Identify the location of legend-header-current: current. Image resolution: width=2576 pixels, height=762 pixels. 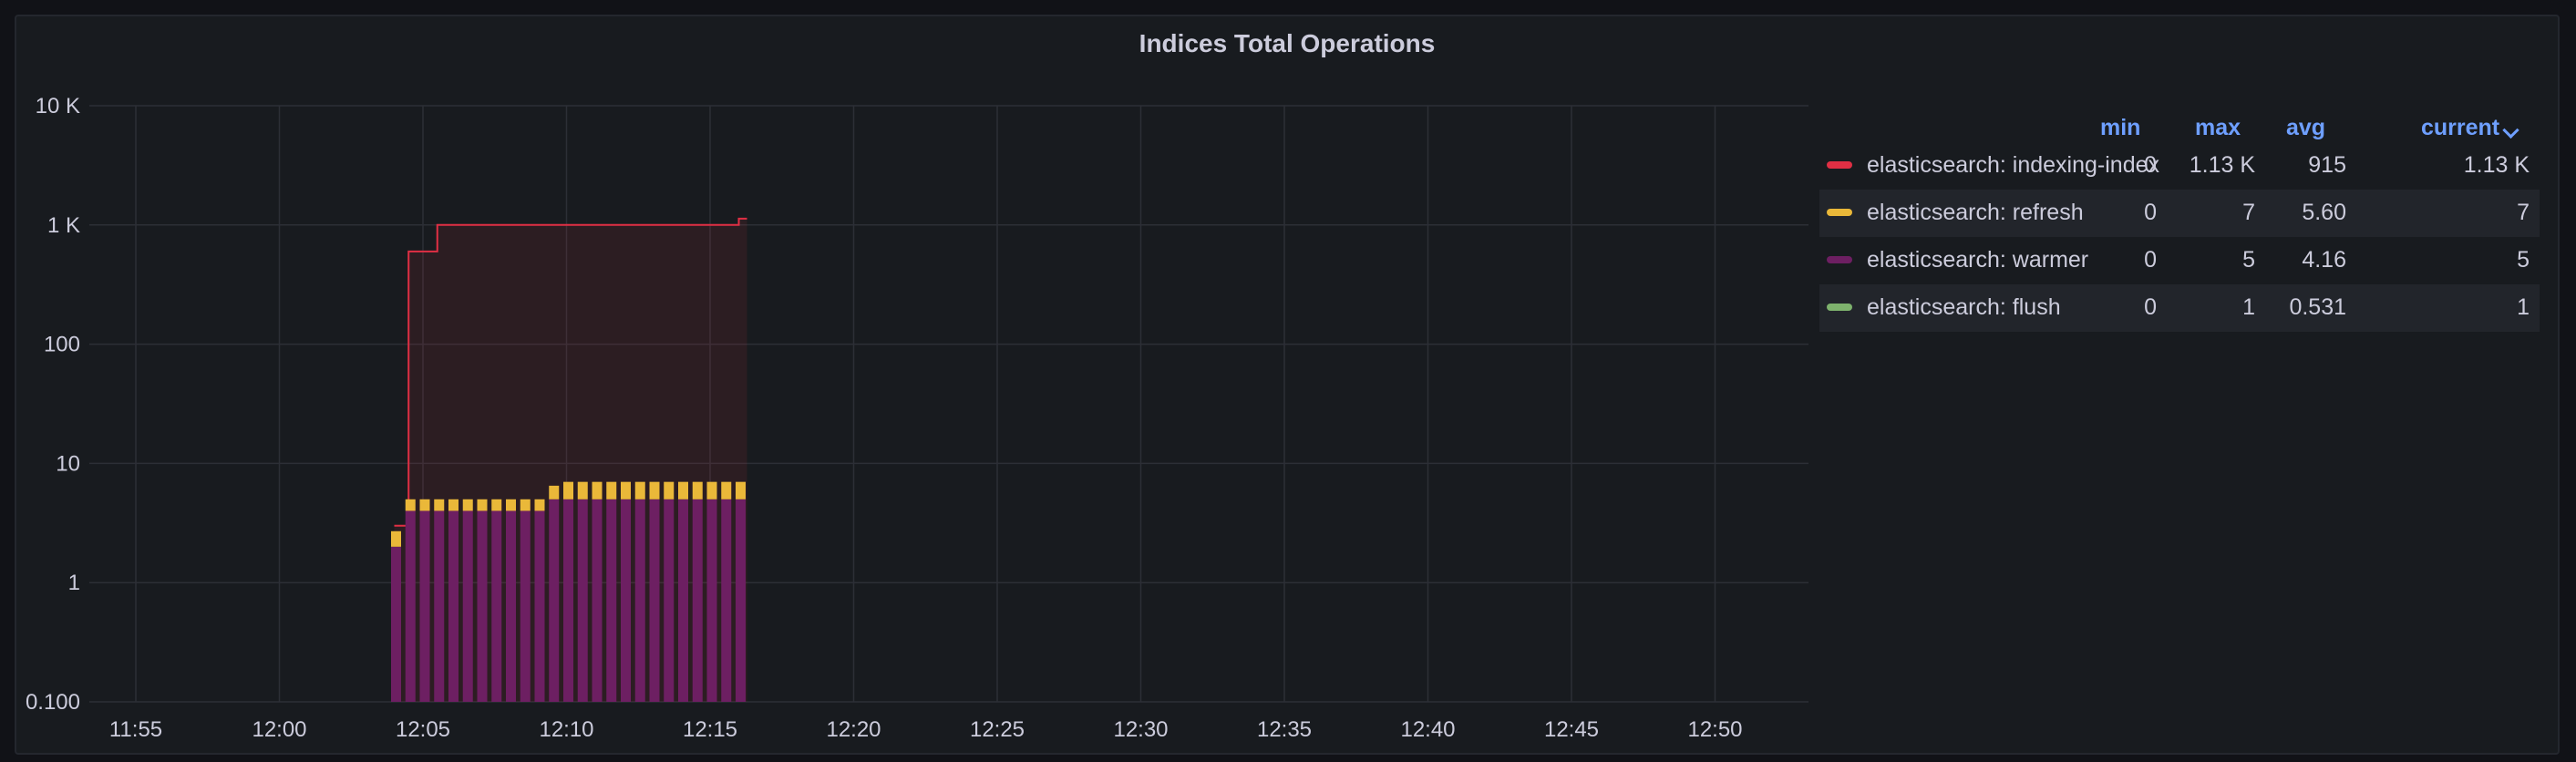
(2470, 128).